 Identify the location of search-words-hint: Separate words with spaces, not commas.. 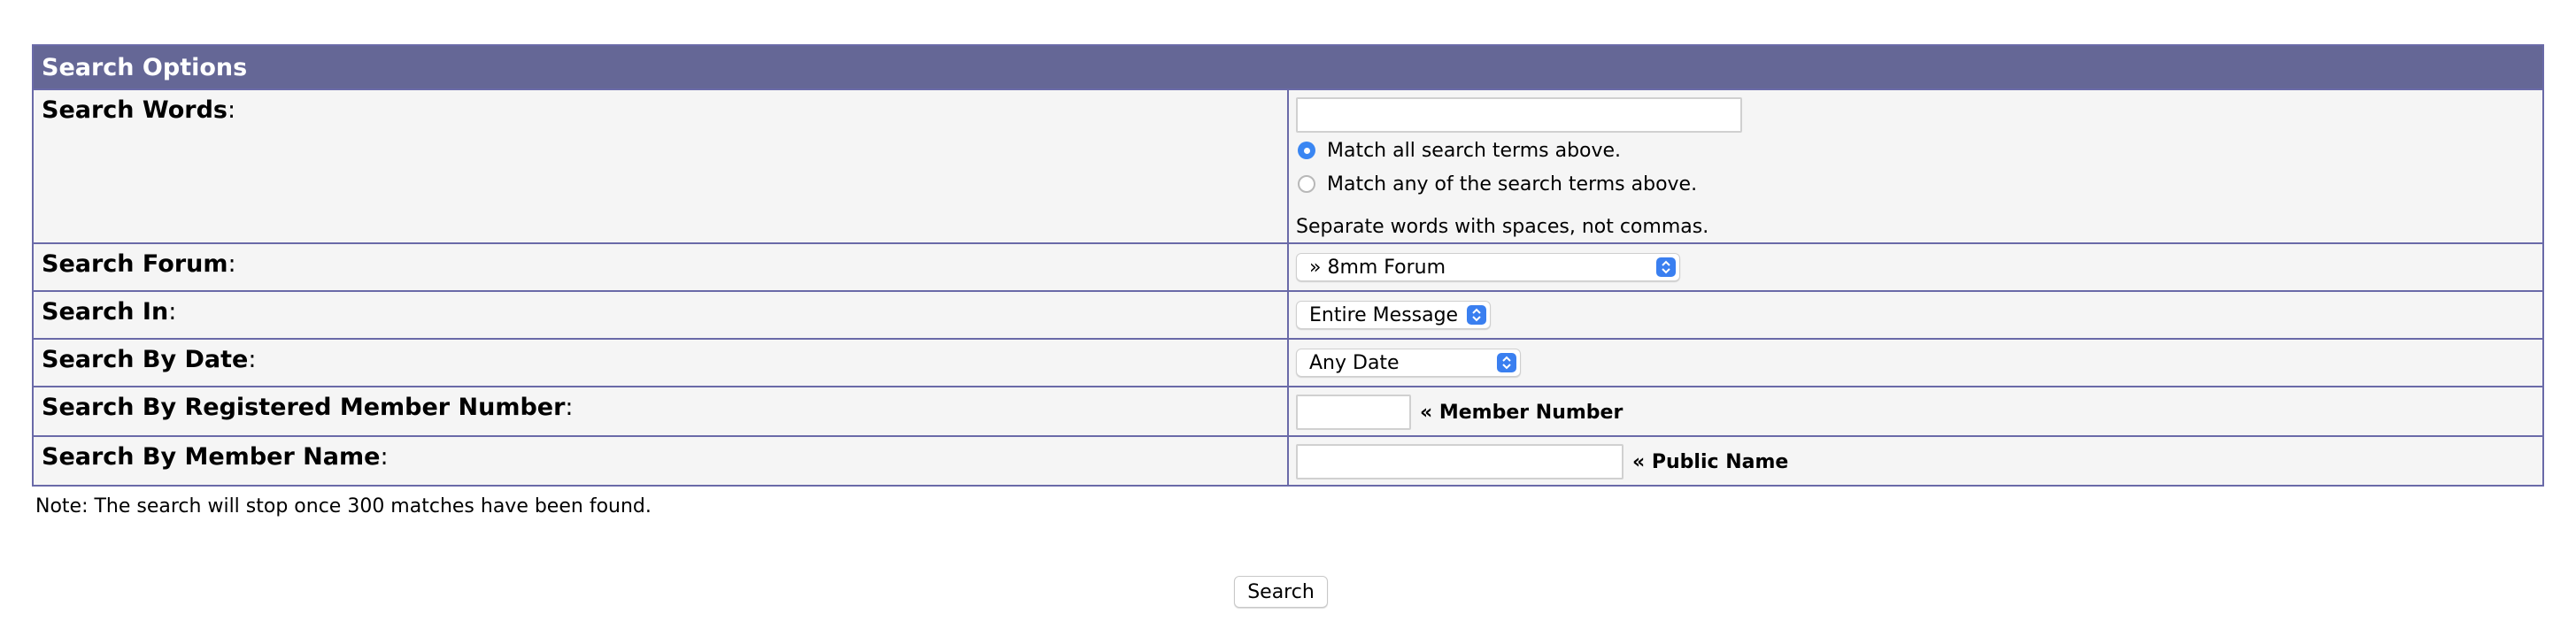
(1502, 227).